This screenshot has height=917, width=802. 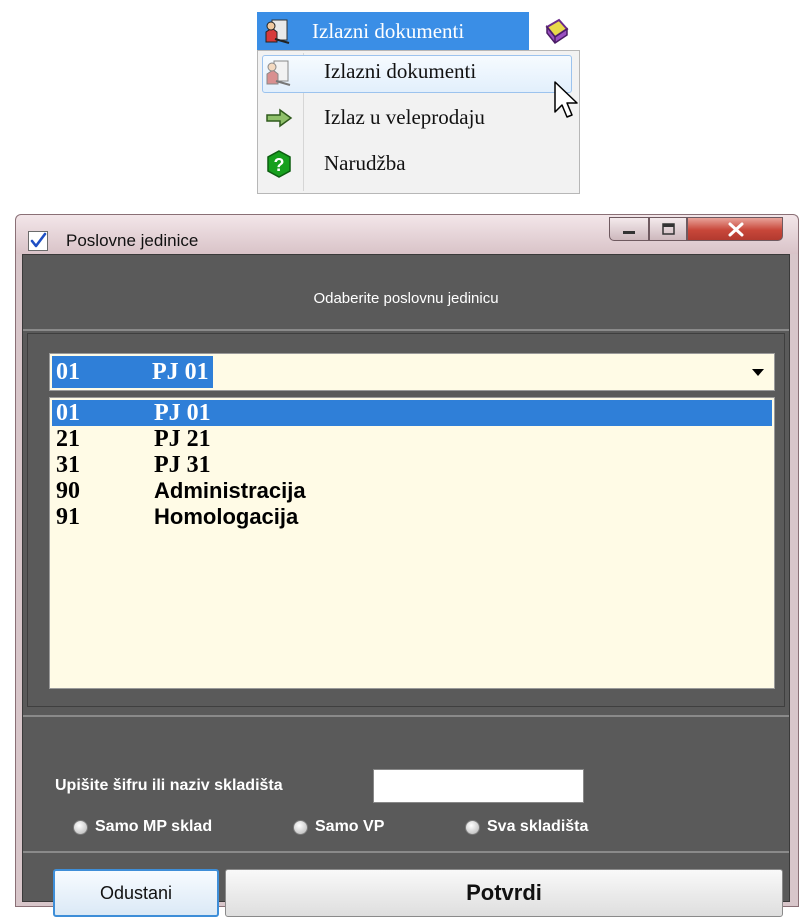 What do you see at coordinates (400, 71) in the screenshot?
I see `menu-item-label: Izlazni dokumenti` at bounding box center [400, 71].